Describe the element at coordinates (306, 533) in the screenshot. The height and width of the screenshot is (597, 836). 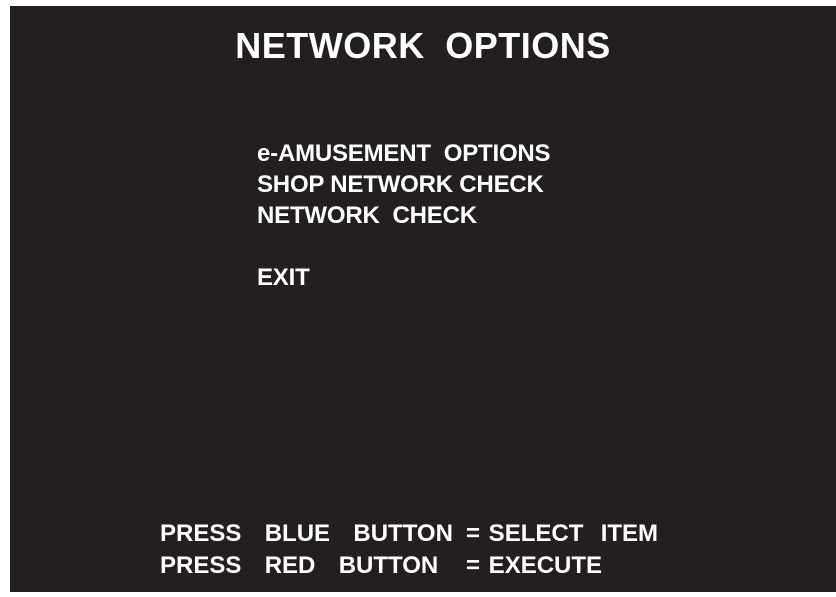
I see `instruction-blue-label: PRESS BLUE BUTTON` at that location.